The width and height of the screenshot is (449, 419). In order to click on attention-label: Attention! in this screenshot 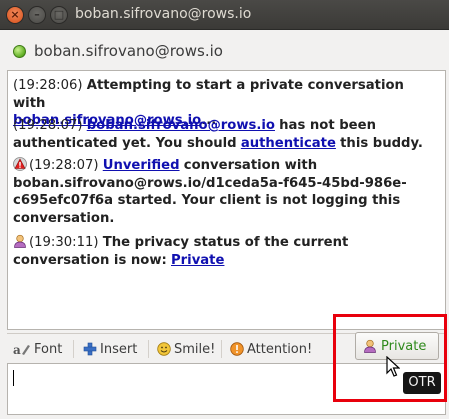, I will do `click(280, 349)`.